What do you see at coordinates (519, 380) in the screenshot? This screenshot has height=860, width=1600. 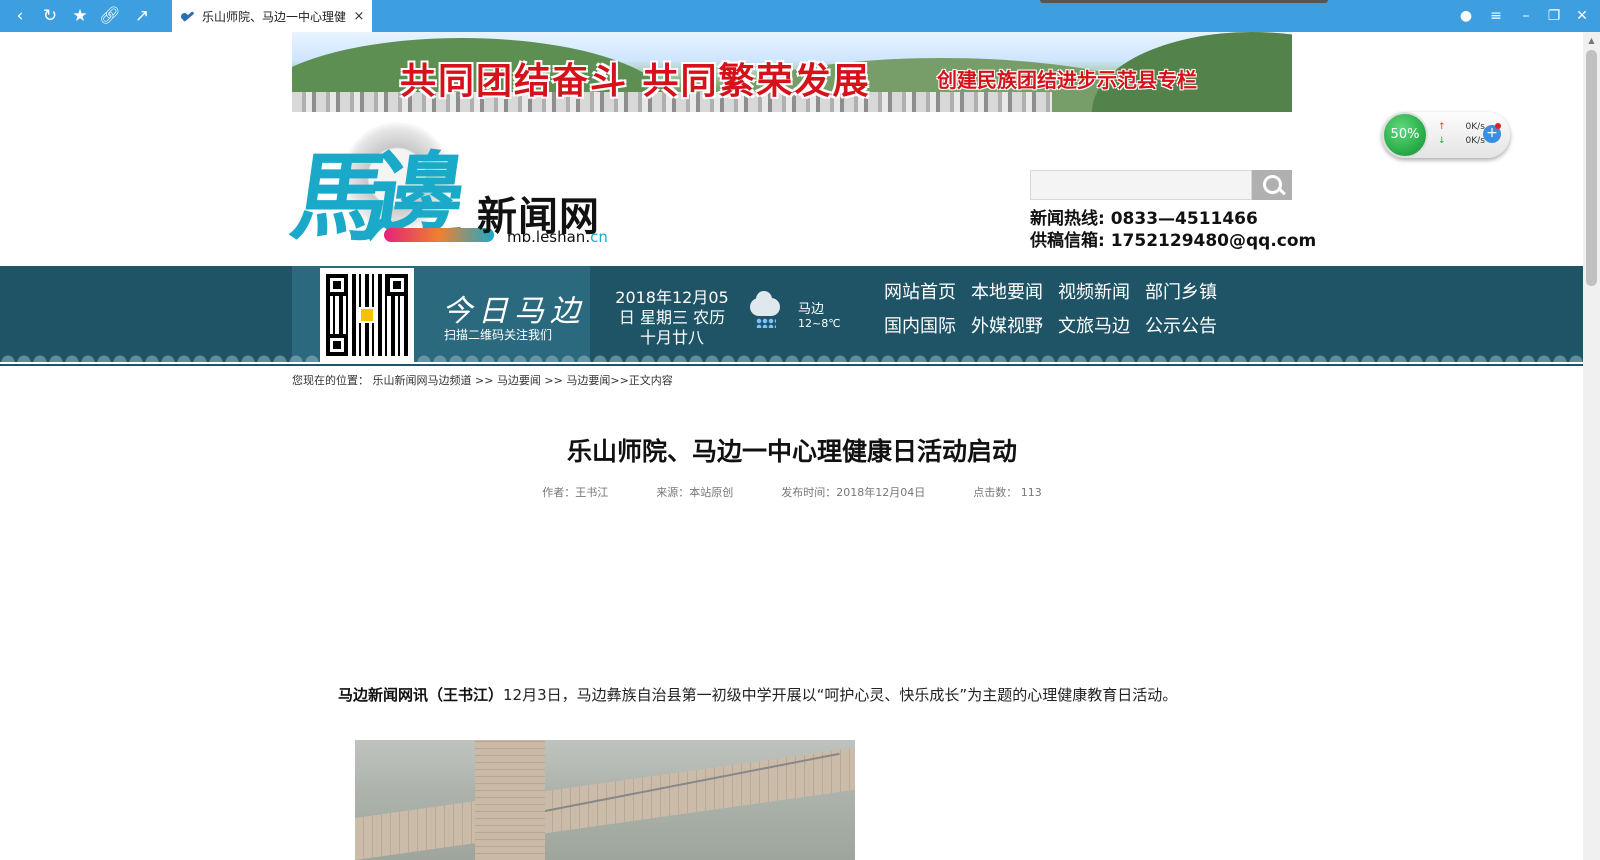 I see `breadcrumb-item-news: 马边要闻` at bounding box center [519, 380].